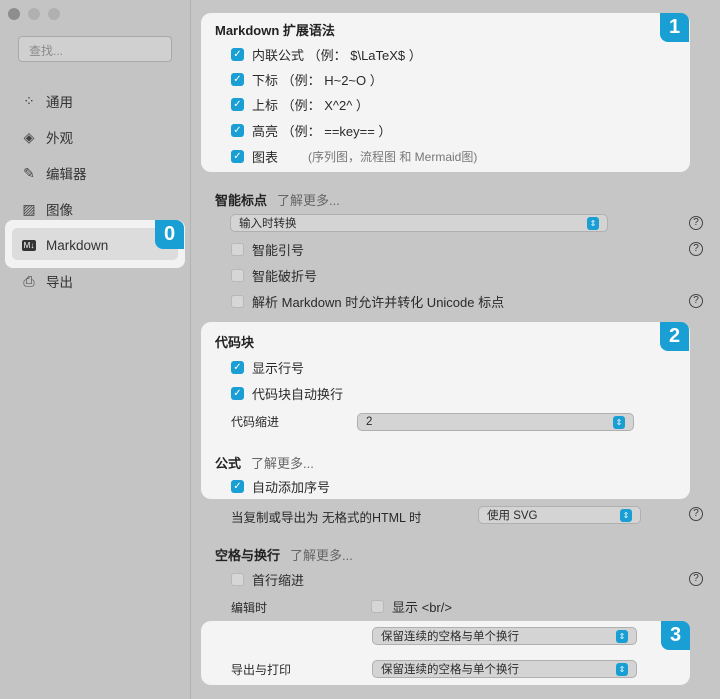 Image resolution: width=720 pixels, height=699 pixels. What do you see at coordinates (34, 14) in the screenshot?
I see `window-minimize-button` at bounding box center [34, 14].